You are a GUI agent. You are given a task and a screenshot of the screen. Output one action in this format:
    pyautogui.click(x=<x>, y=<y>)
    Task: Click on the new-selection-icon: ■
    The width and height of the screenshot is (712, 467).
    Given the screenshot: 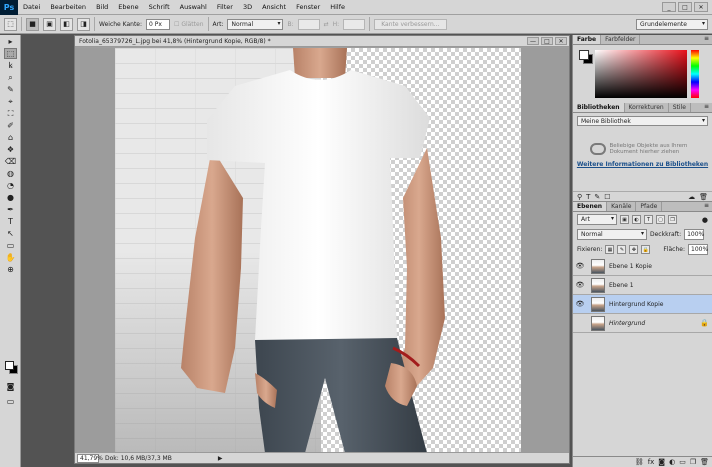 What is the action you would take?
    pyautogui.click(x=32, y=24)
    